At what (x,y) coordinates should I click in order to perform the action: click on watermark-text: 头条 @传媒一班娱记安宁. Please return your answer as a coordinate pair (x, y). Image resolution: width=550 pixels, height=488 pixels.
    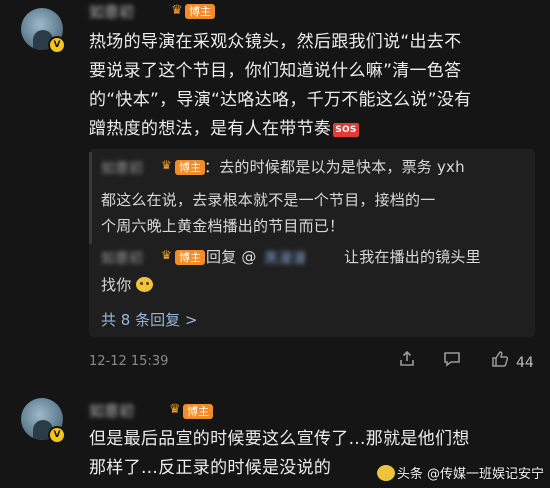
    Looking at the image, I should click on (470, 474).